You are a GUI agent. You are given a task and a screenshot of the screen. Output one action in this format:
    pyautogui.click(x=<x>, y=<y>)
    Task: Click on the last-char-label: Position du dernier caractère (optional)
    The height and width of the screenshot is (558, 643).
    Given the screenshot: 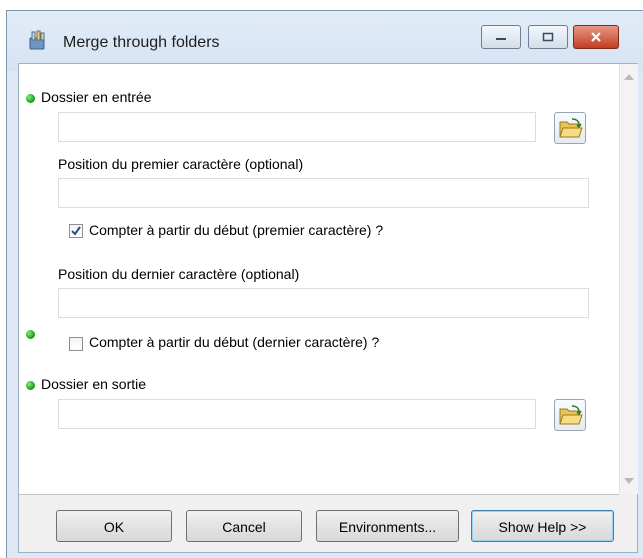 What is the action you would take?
    pyautogui.click(x=179, y=274)
    